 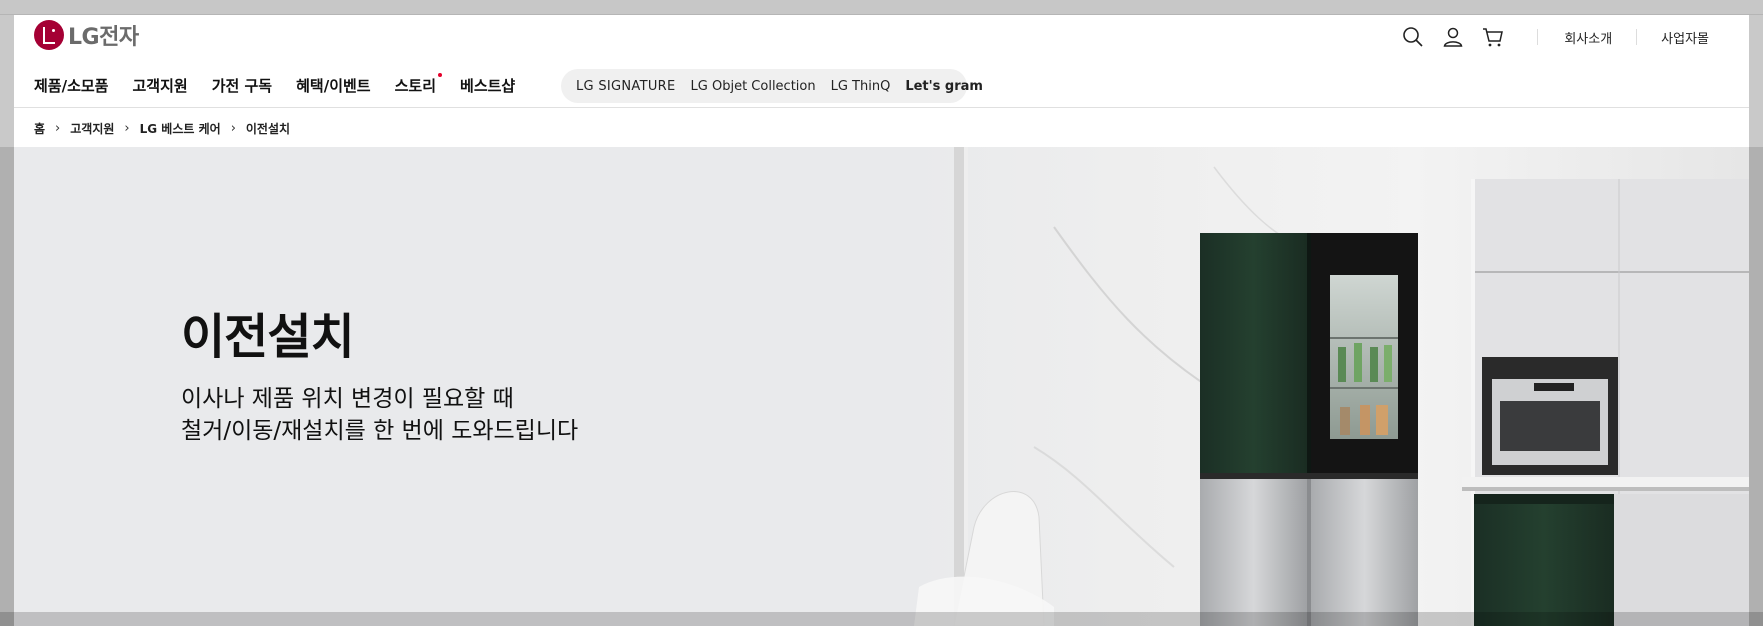 I want to click on new-dot-badge, so click(x=440, y=74).